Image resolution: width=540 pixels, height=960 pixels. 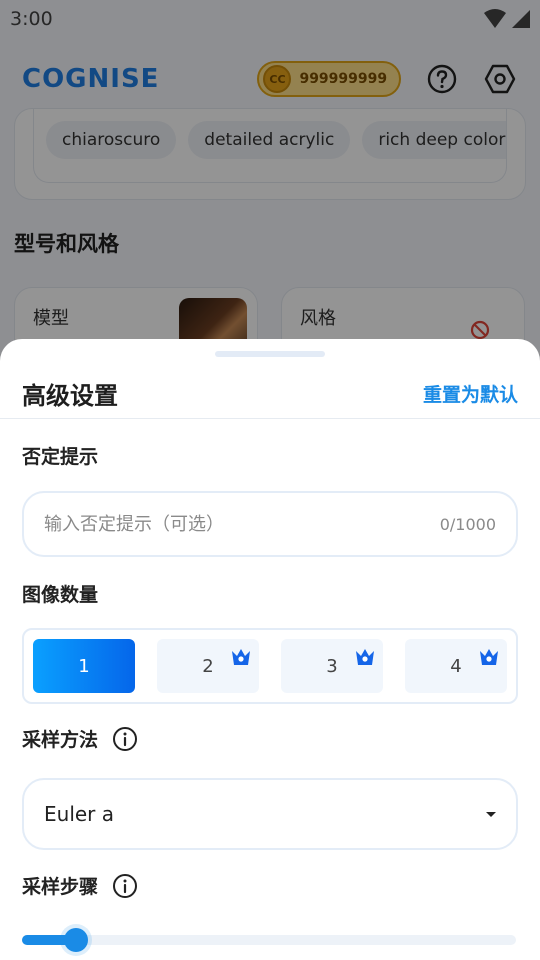 What do you see at coordinates (270, 354) in the screenshot?
I see `sheet-drag-handle` at bounding box center [270, 354].